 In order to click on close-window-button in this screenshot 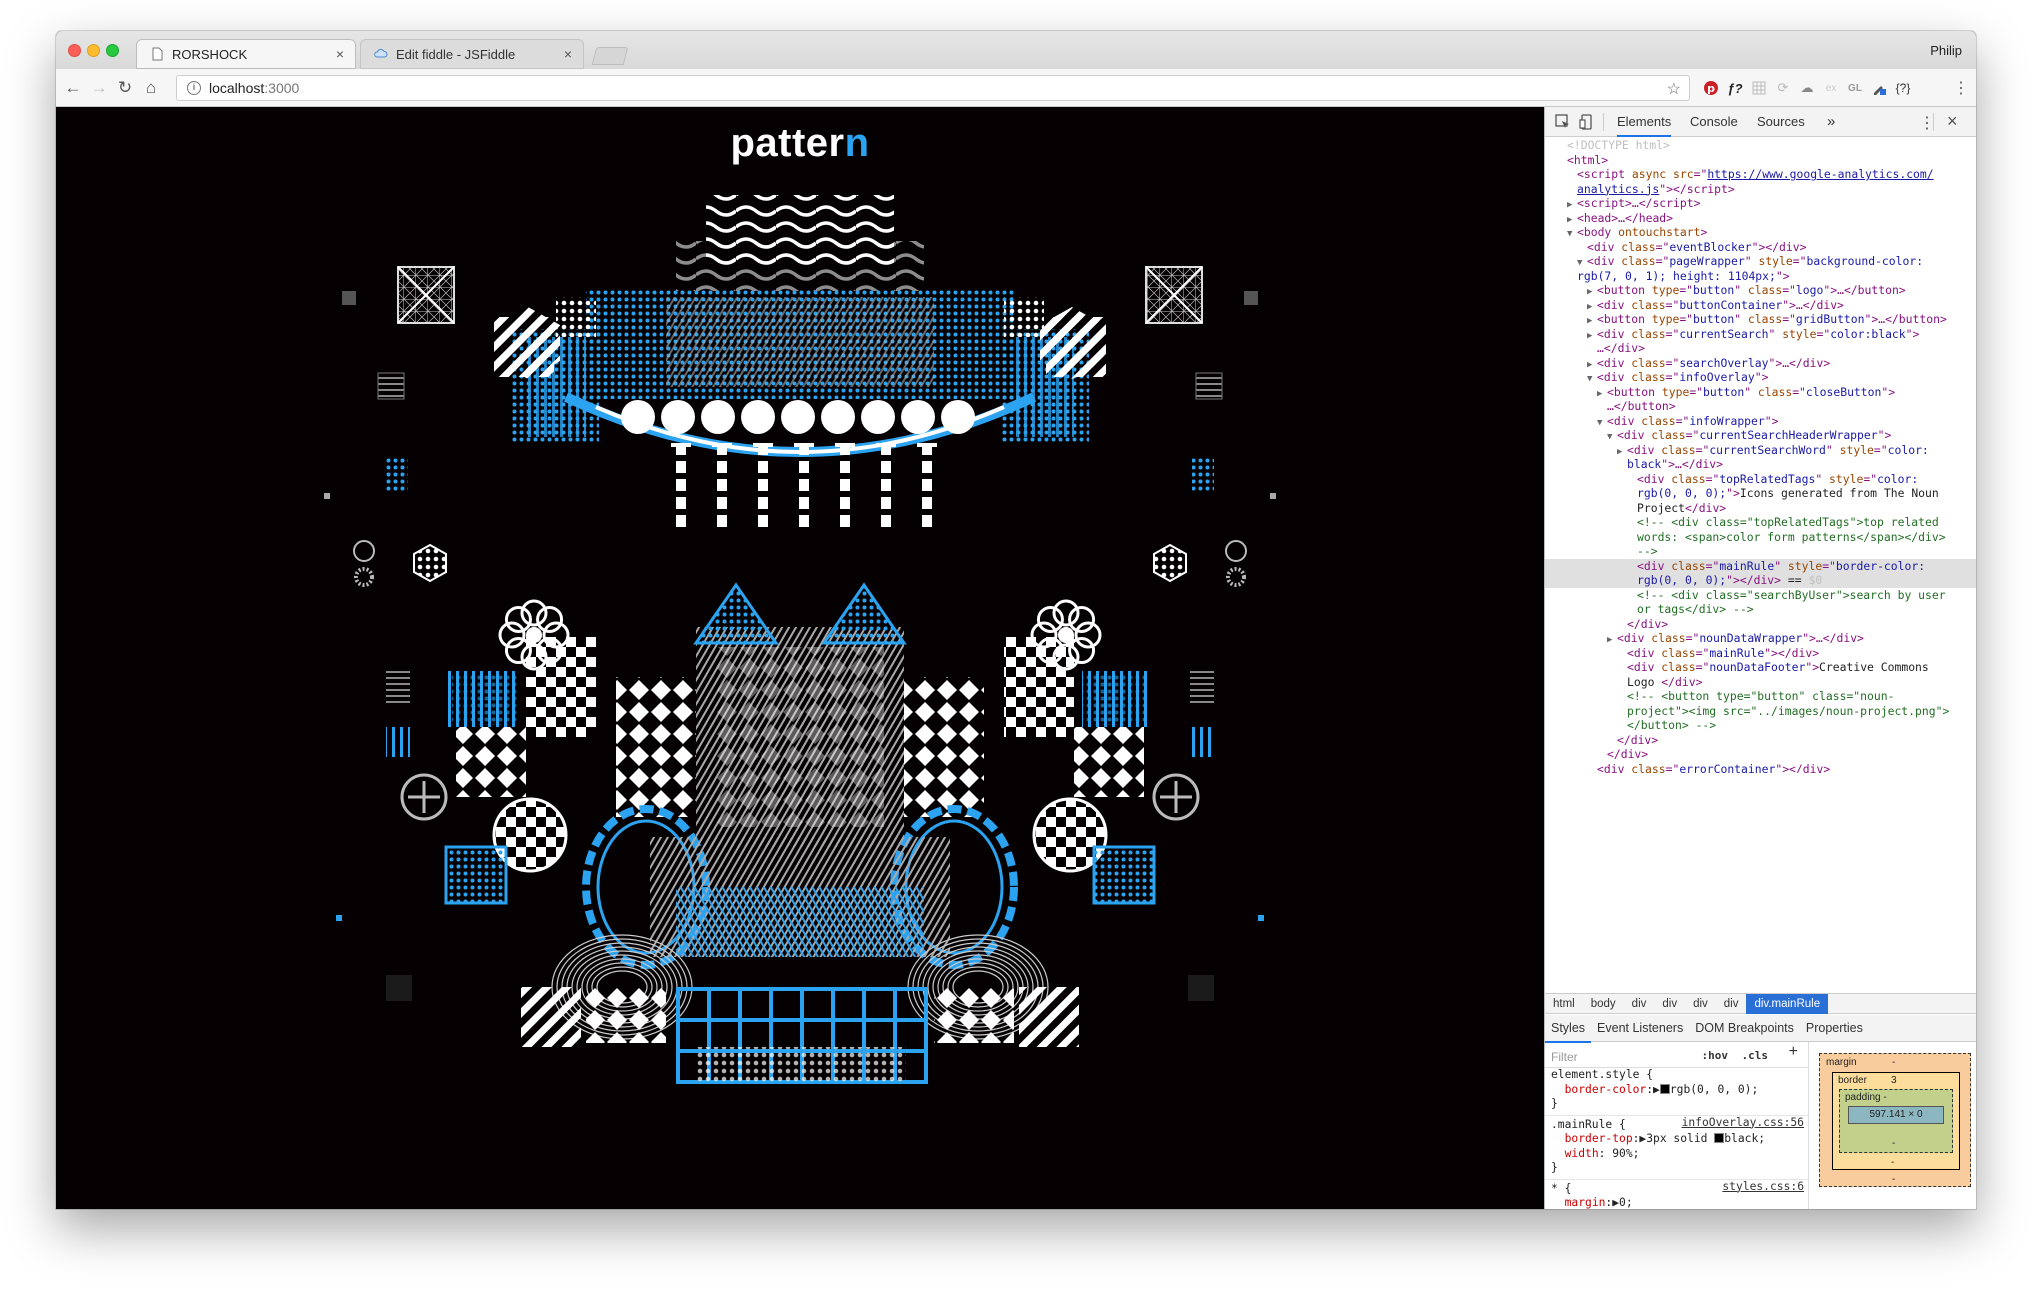, I will do `click(74, 50)`.